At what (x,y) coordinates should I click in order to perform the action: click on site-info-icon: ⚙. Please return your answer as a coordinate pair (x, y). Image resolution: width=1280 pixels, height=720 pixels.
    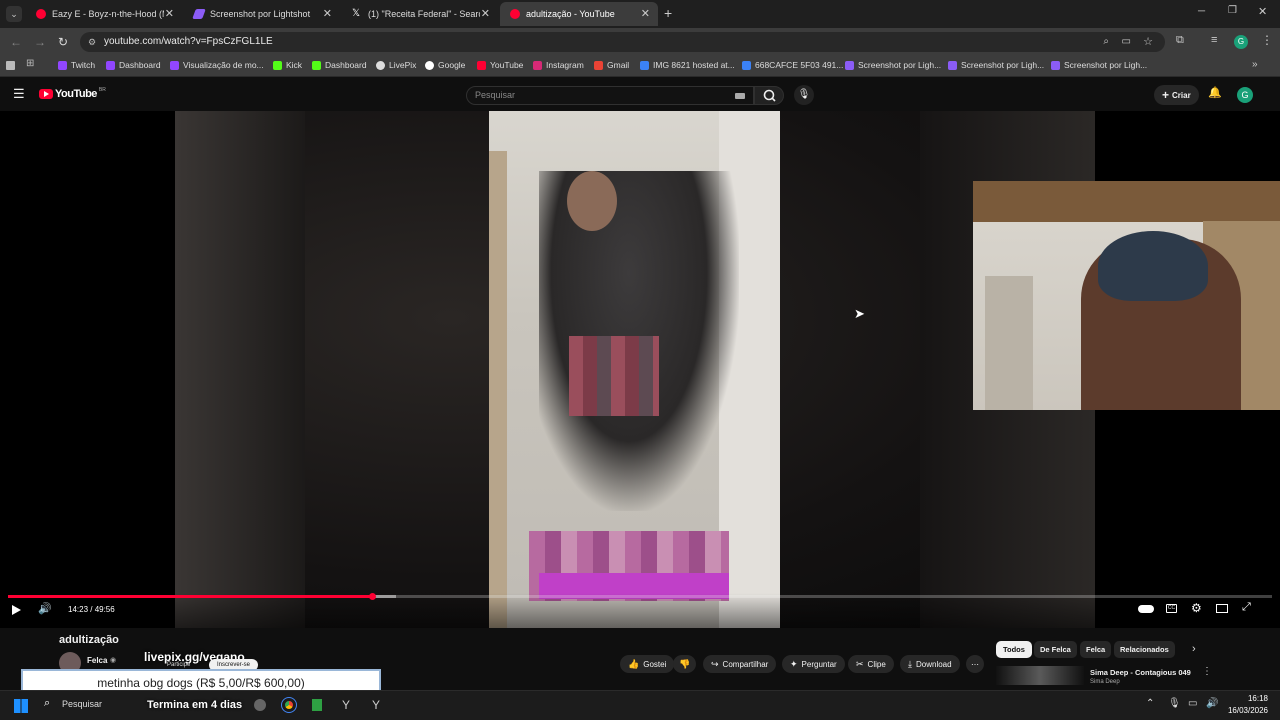
    Looking at the image, I should click on (92, 42).